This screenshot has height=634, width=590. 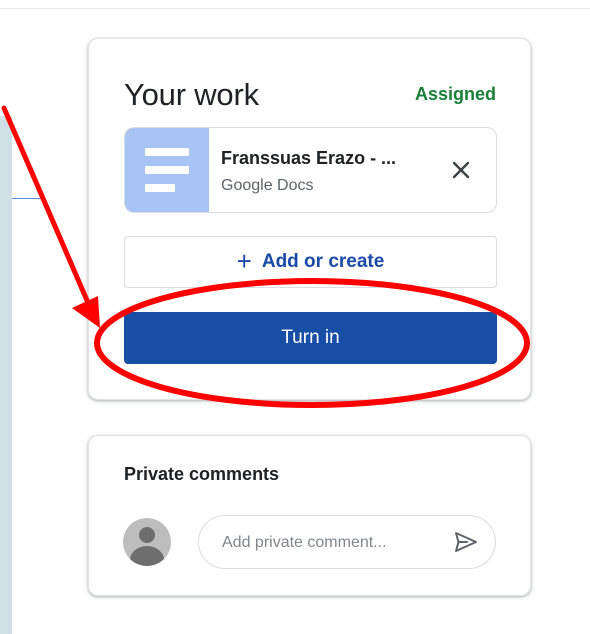 What do you see at coordinates (147, 535) in the screenshot?
I see `avatar-head` at bounding box center [147, 535].